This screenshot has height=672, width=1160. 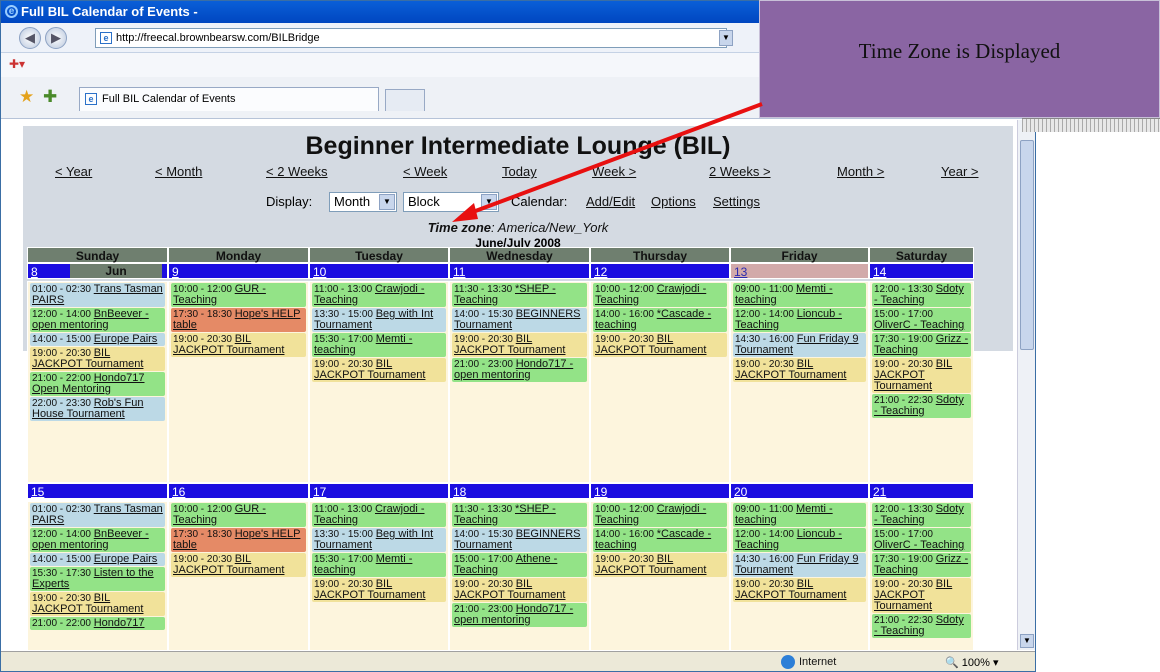 What do you see at coordinates (799, 271) in the screenshot?
I see `date-week1-fri: 13` at bounding box center [799, 271].